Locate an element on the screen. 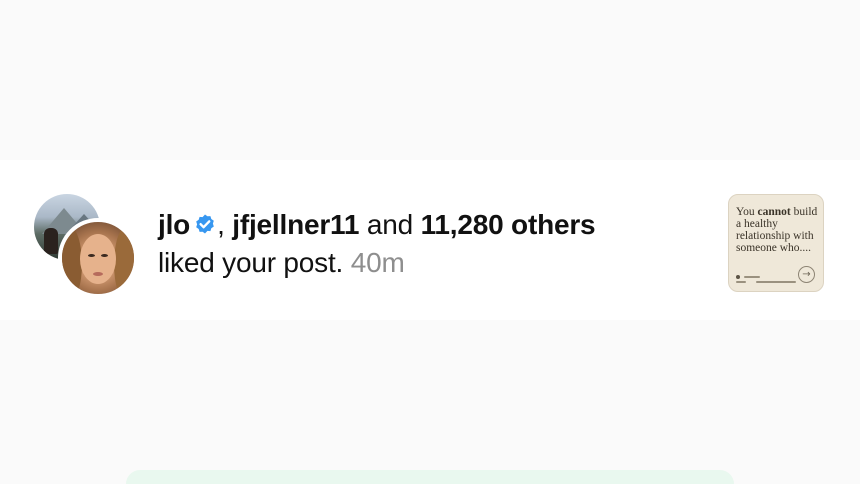 Image resolution: width=860 pixels, height=484 pixels. action-text: liked your post. is located at coordinates (251, 262).